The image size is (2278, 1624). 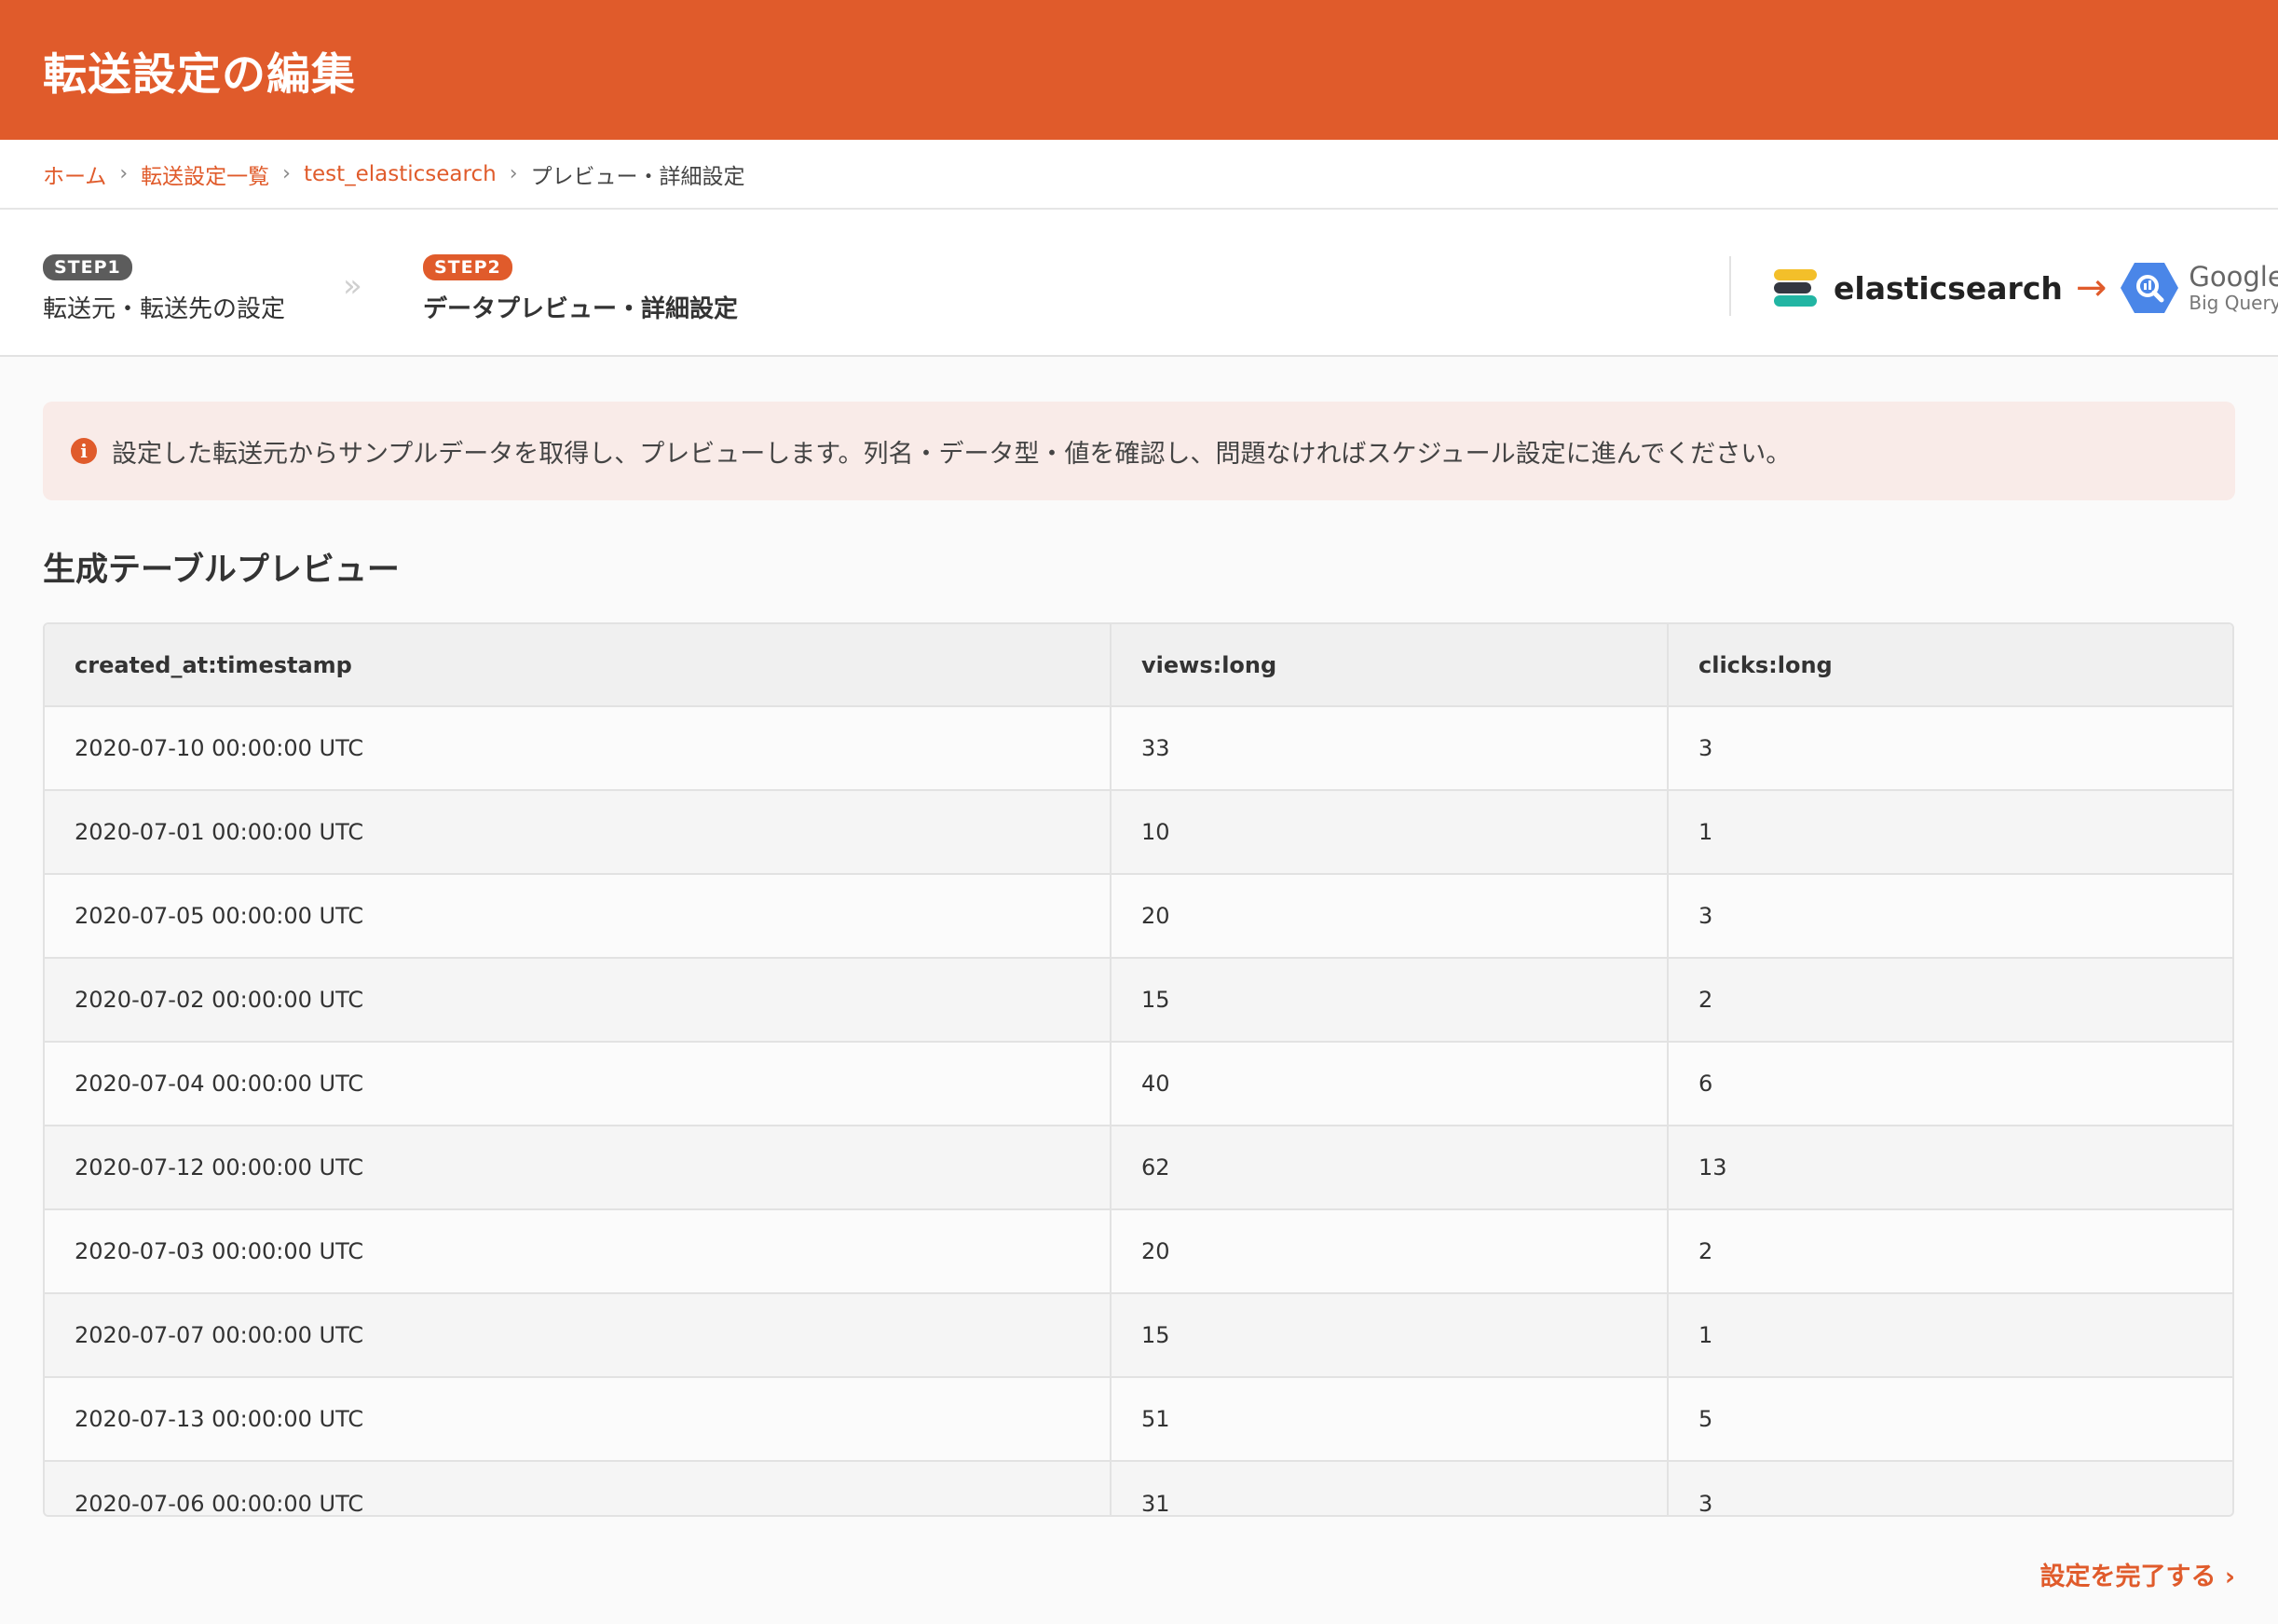 I want to click on dest-name-line2: Big Query, so click(x=2233, y=303).